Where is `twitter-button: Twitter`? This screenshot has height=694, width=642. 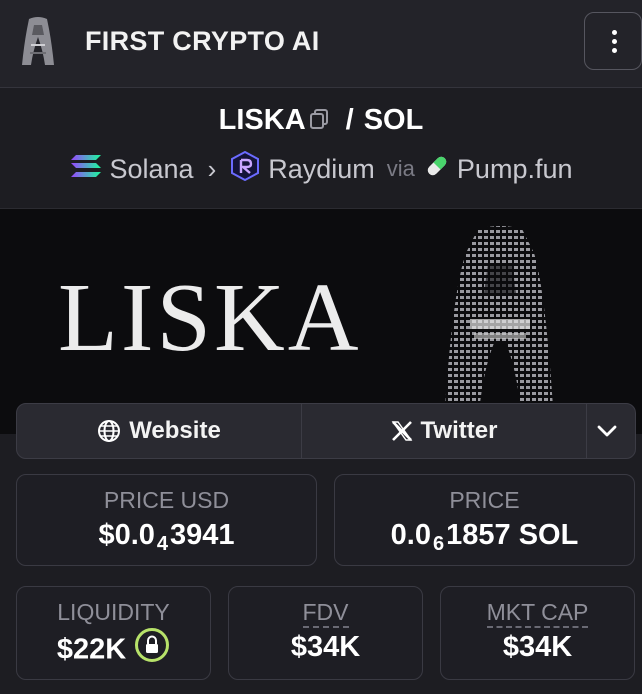
twitter-button: Twitter is located at coordinates (444, 431).